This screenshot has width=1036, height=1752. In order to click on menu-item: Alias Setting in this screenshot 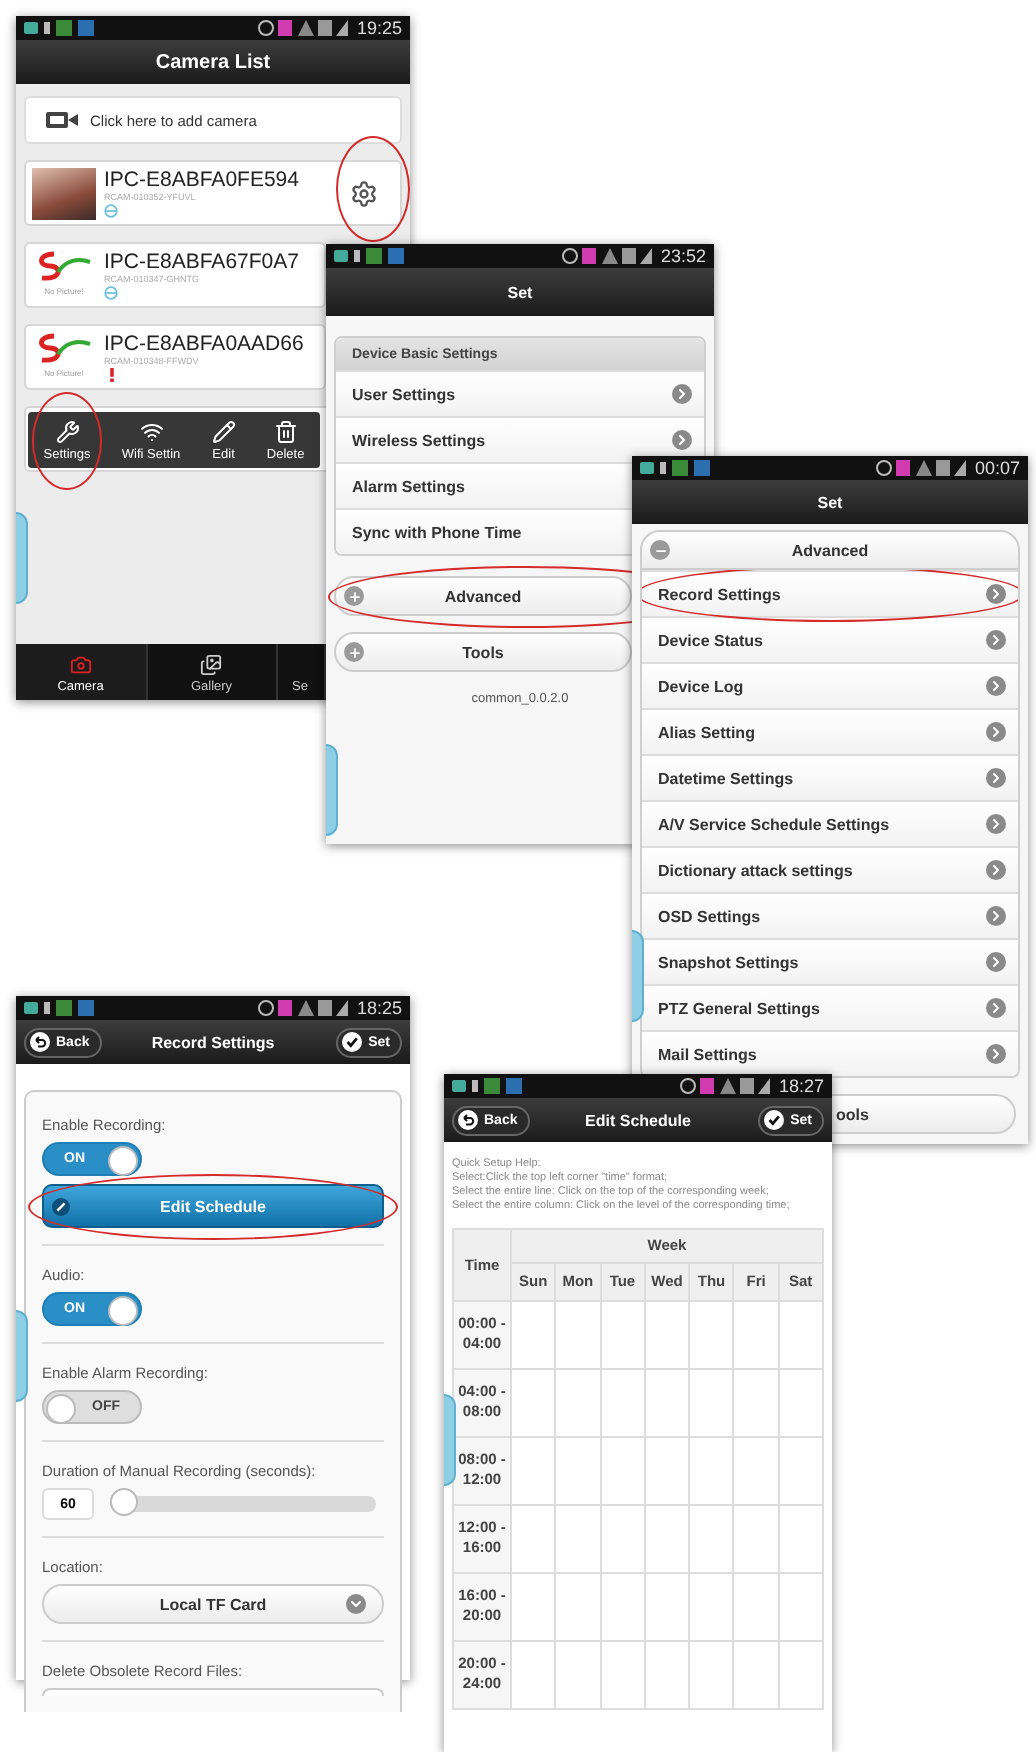, I will do `click(830, 731)`.